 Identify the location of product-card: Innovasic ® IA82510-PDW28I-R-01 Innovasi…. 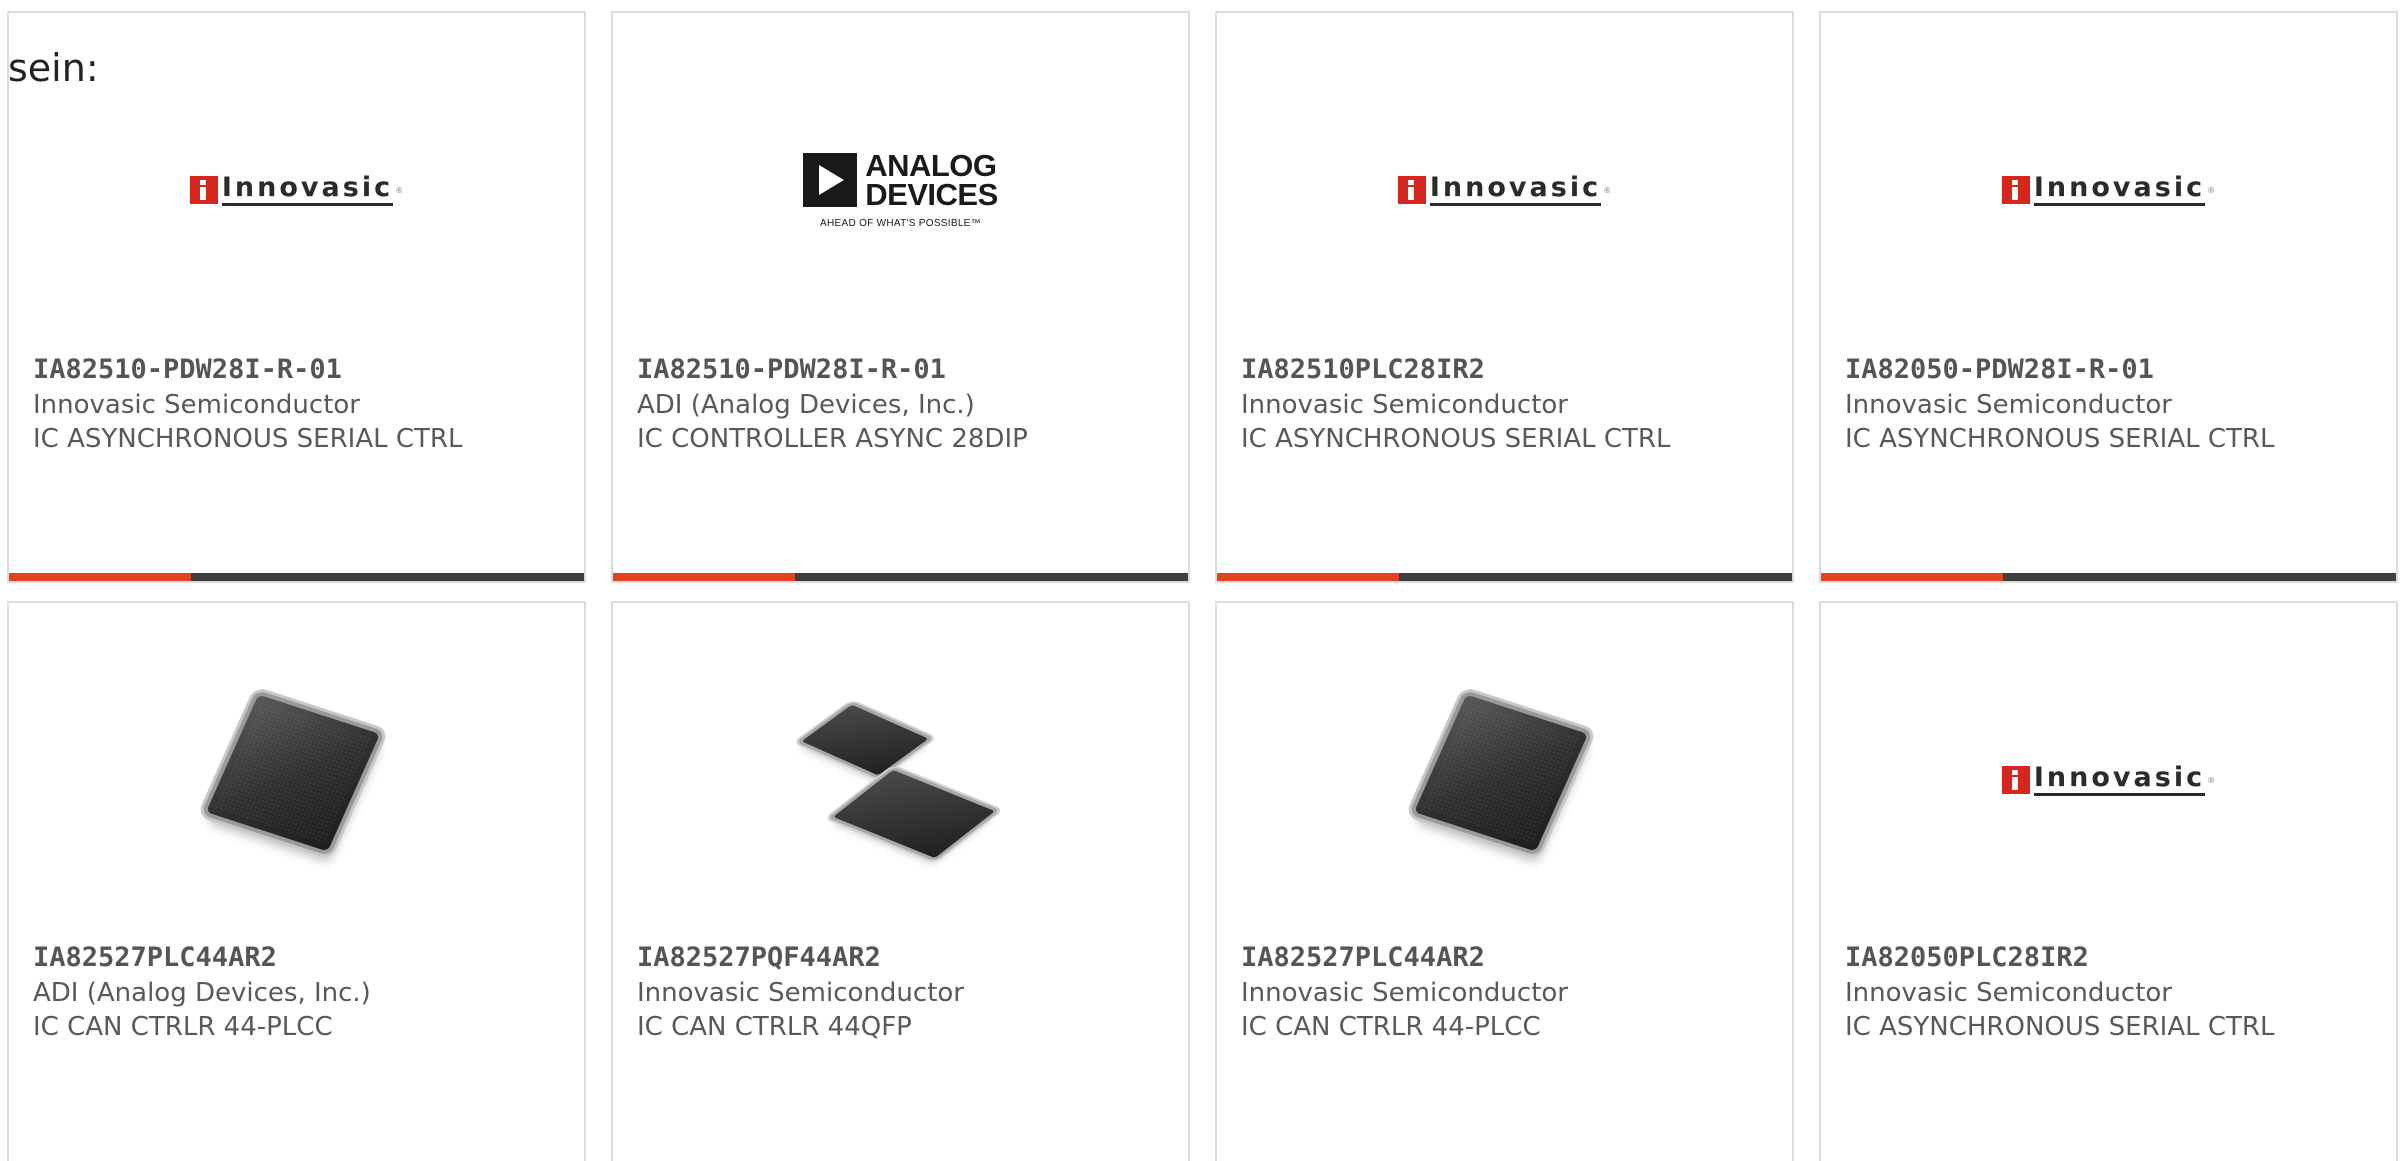
(296, 297).